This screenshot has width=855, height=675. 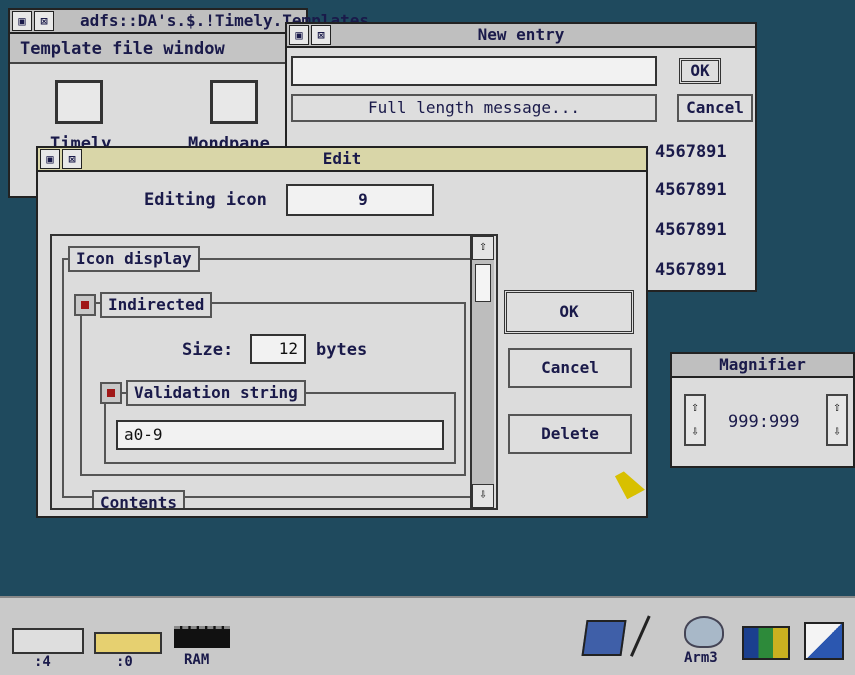 I want to click on edit-cancel-button: Cancel, so click(x=570, y=368).